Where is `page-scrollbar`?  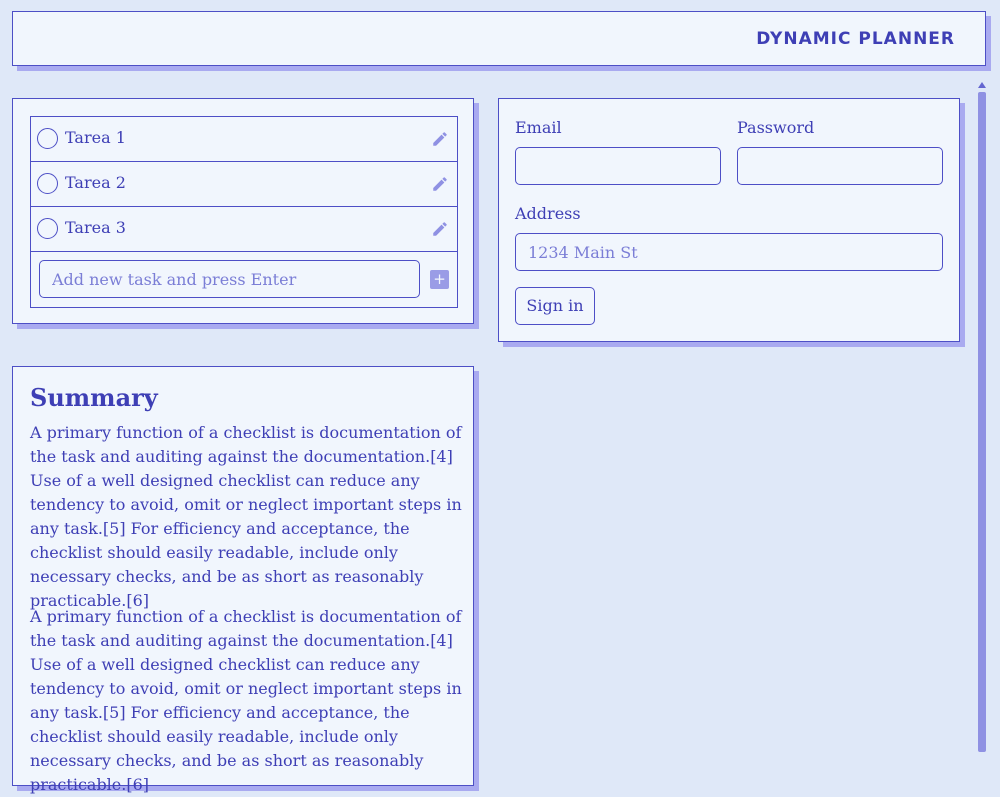
page-scrollbar is located at coordinates (982, 417).